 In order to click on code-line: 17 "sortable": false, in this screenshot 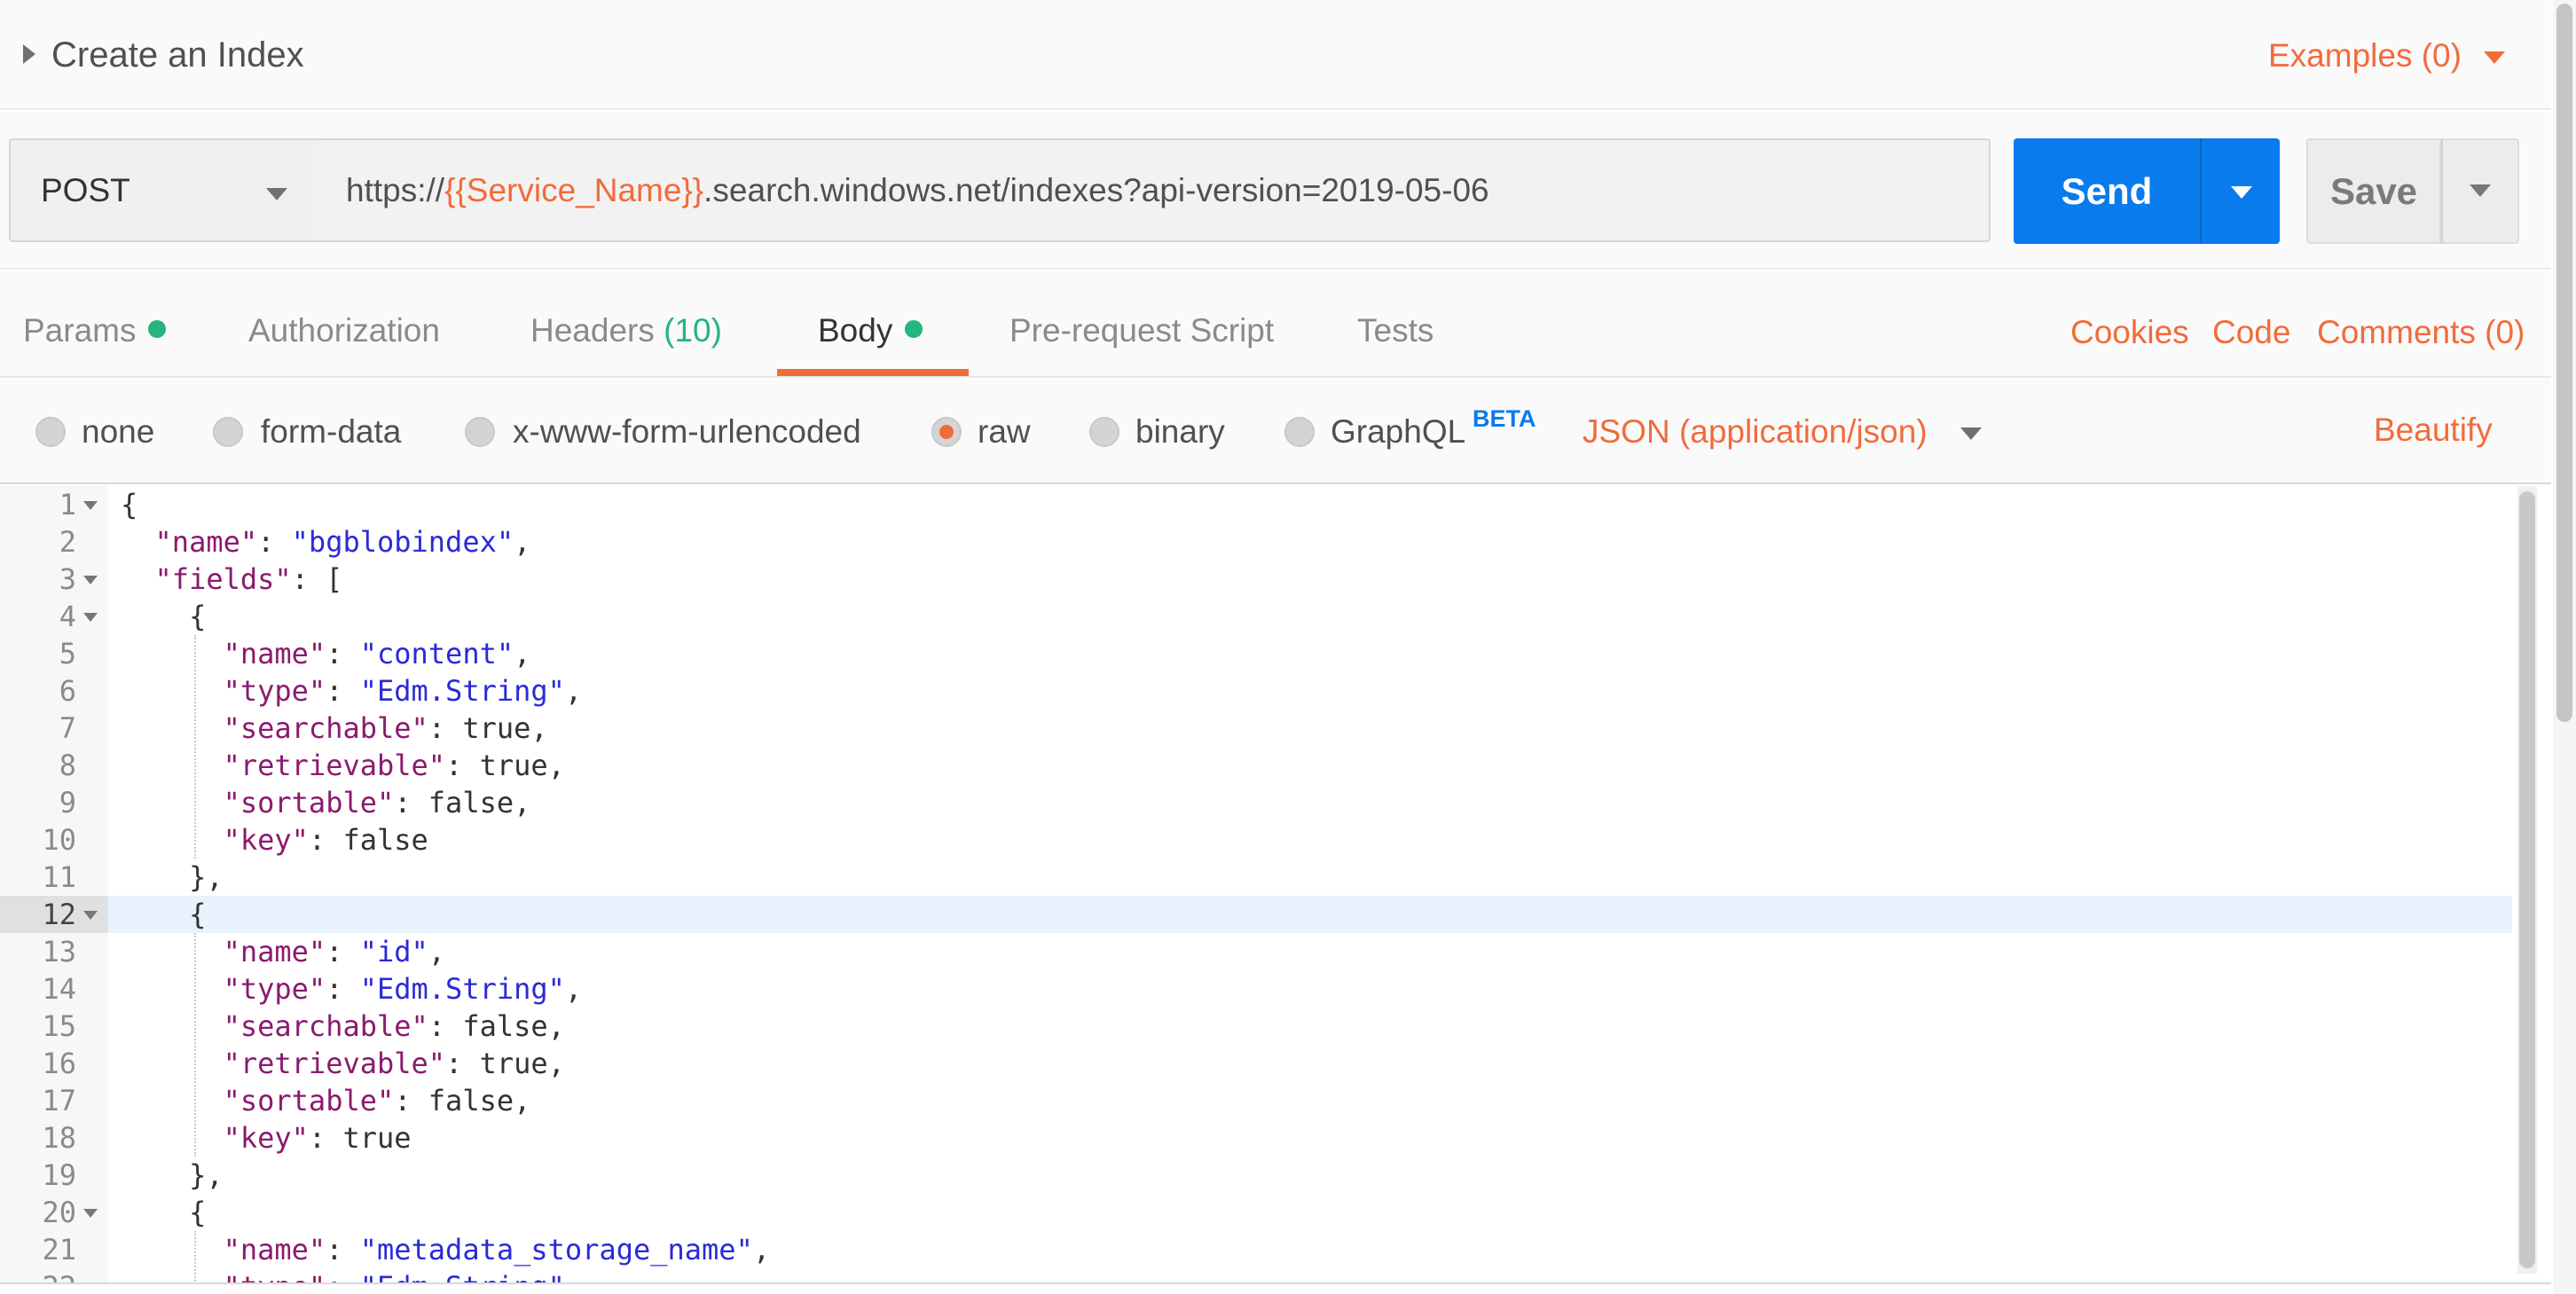, I will do `click(1256, 1101)`.